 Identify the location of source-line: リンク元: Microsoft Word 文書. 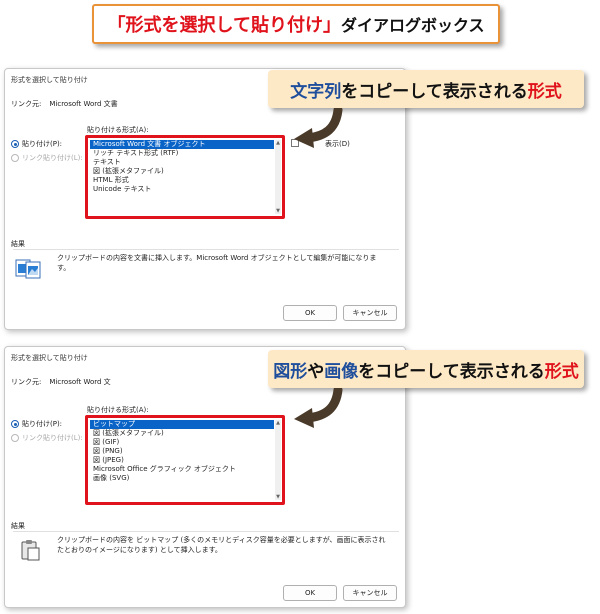
(68, 104).